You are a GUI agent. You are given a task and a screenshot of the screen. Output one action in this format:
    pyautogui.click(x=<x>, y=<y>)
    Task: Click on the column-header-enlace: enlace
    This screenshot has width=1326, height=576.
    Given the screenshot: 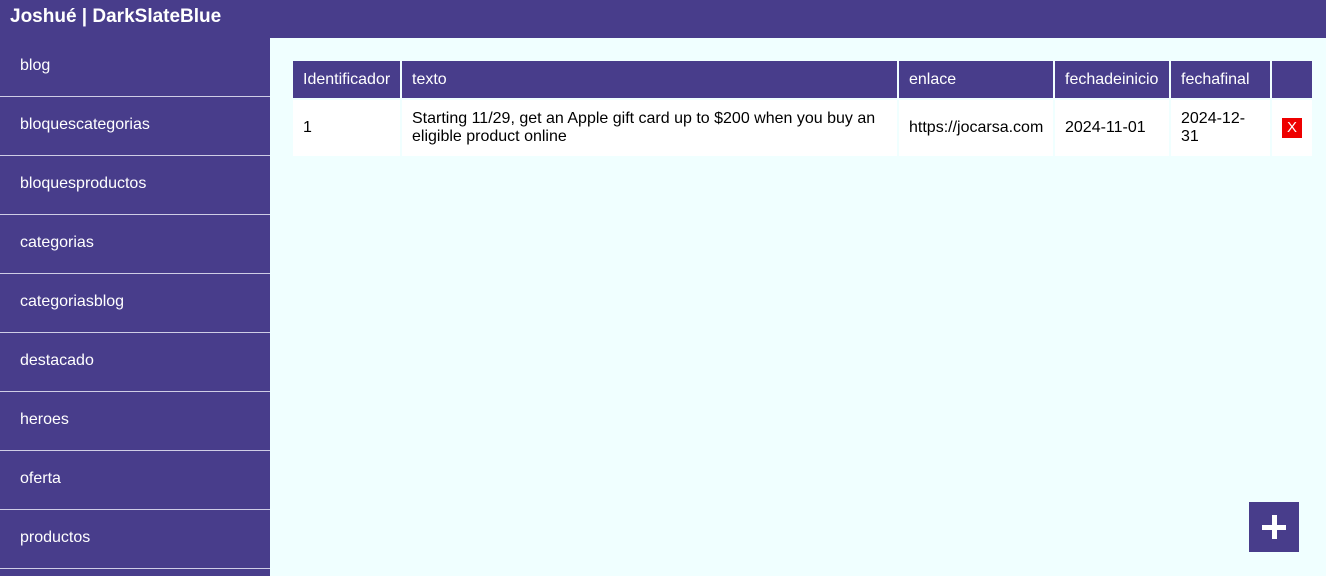 What is the action you would take?
    pyautogui.click(x=976, y=79)
    